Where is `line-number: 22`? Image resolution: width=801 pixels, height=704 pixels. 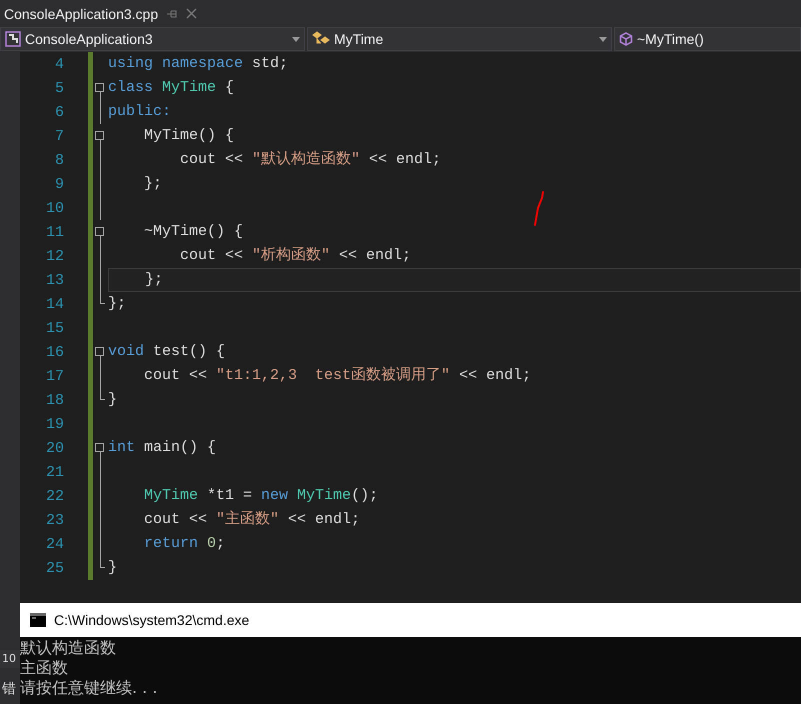
line-number: 22 is located at coordinates (55, 496).